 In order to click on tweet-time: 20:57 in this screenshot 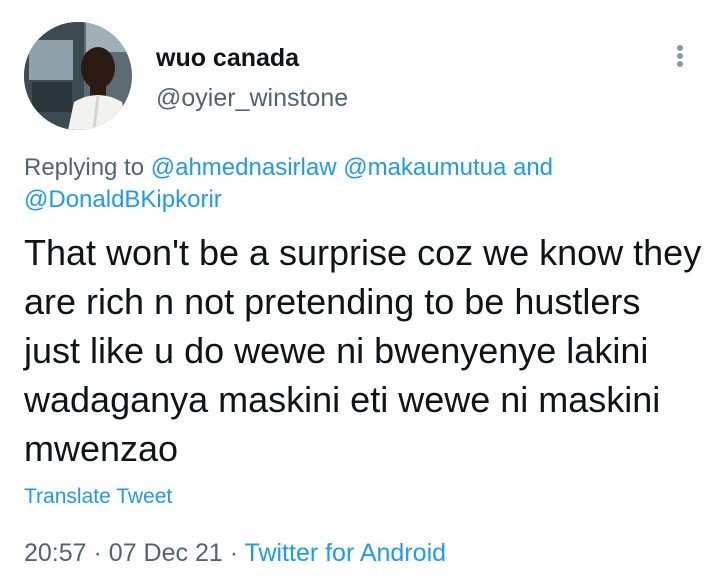, I will do `click(55, 553)`.